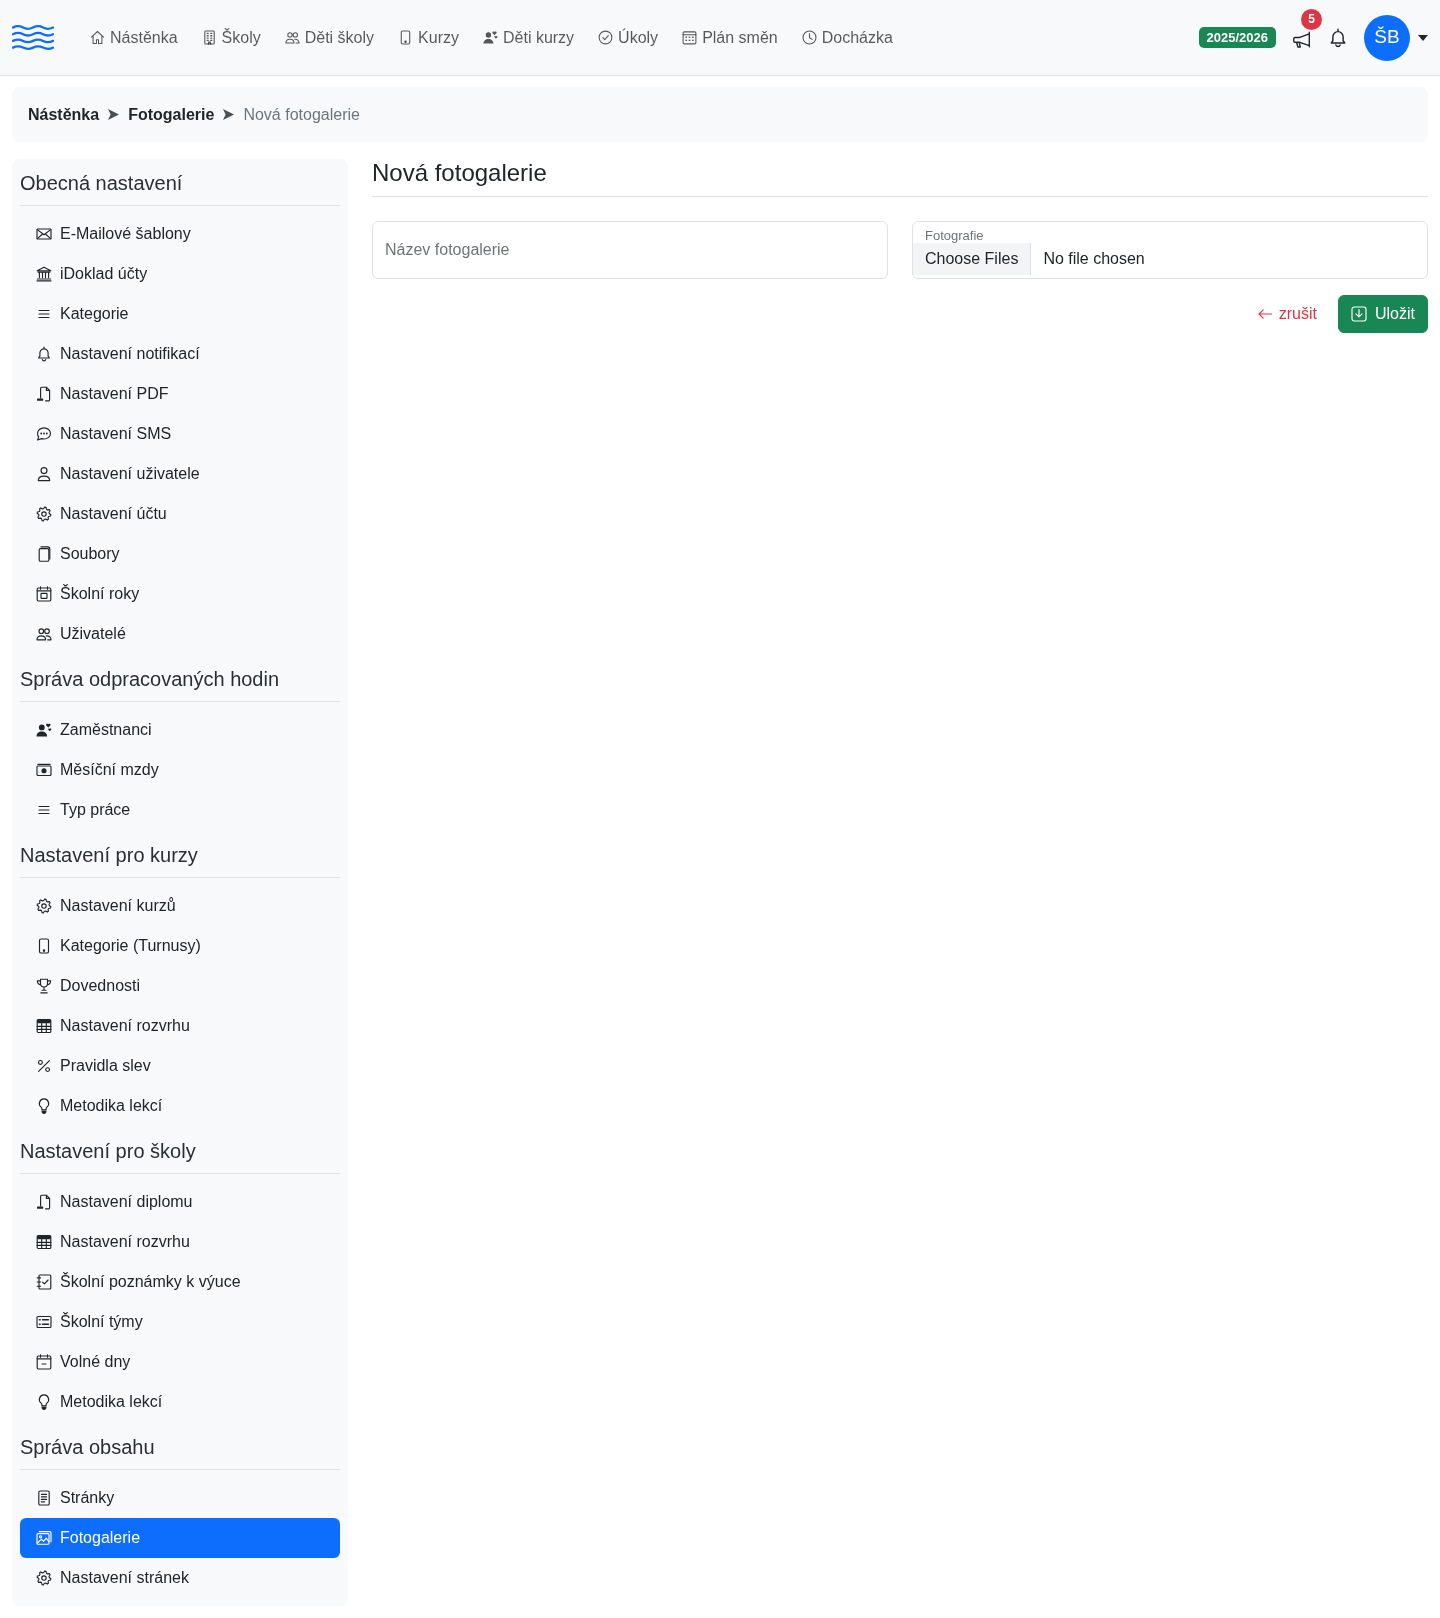 The height and width of the screenshot is (1618, 1440). I want to click on chat-bubble-icon, so click(44, 434).